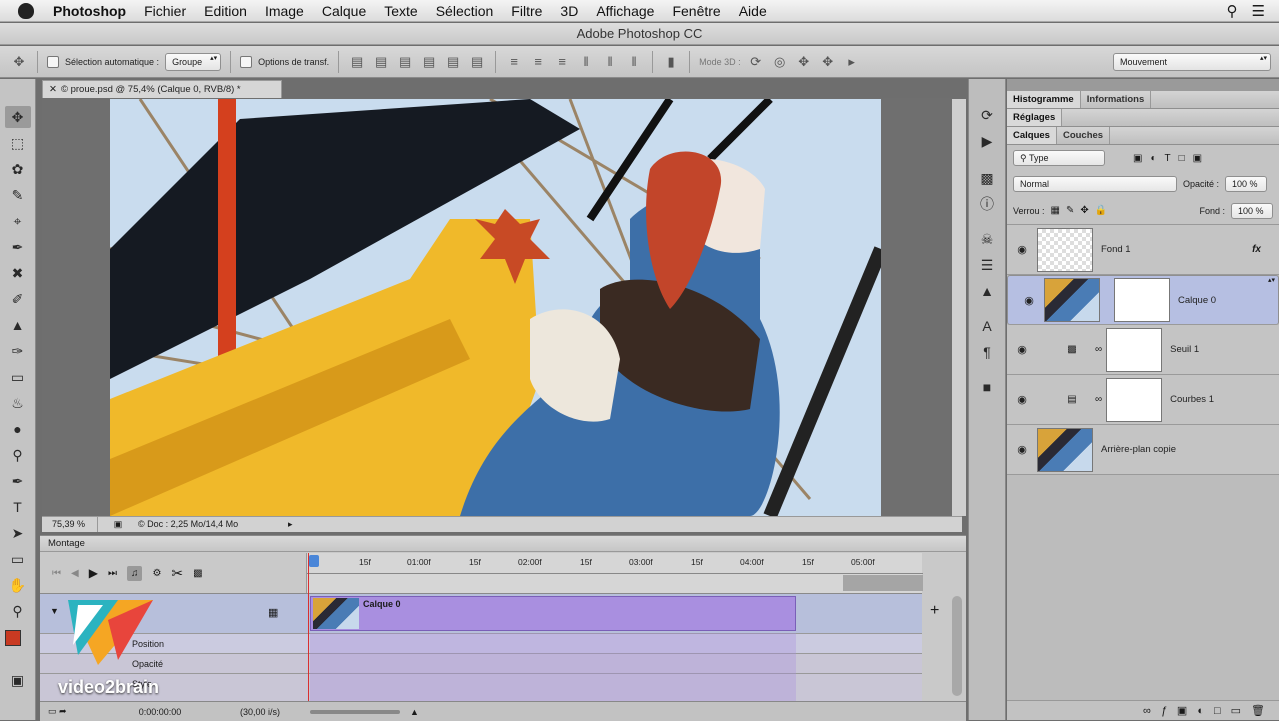  I want to click on playhead-handle, so click(314, 561).